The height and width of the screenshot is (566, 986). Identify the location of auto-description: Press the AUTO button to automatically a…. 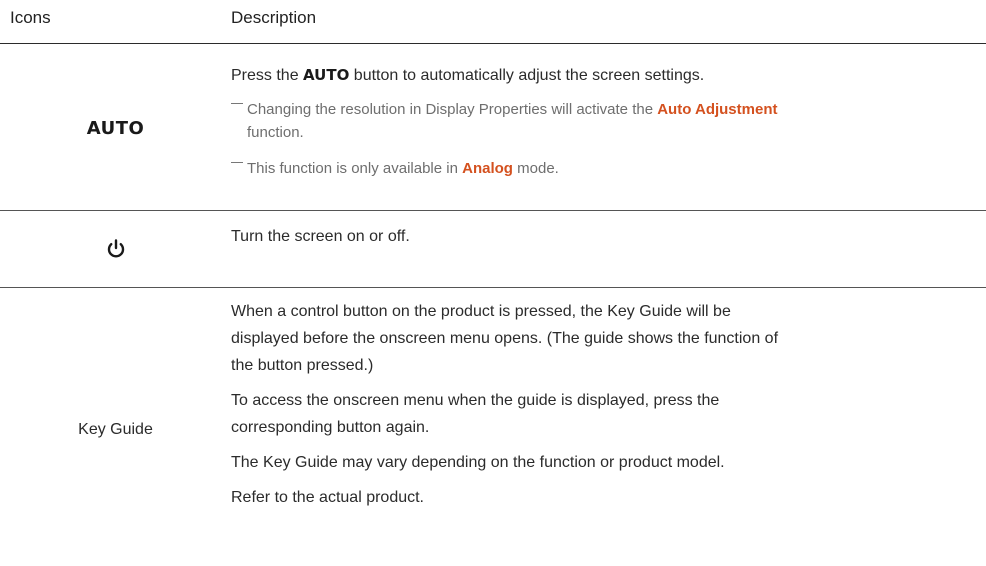
(468, 75).